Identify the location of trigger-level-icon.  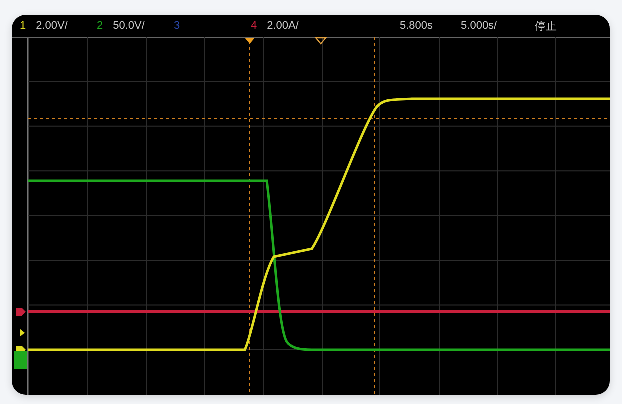
(22, 333).